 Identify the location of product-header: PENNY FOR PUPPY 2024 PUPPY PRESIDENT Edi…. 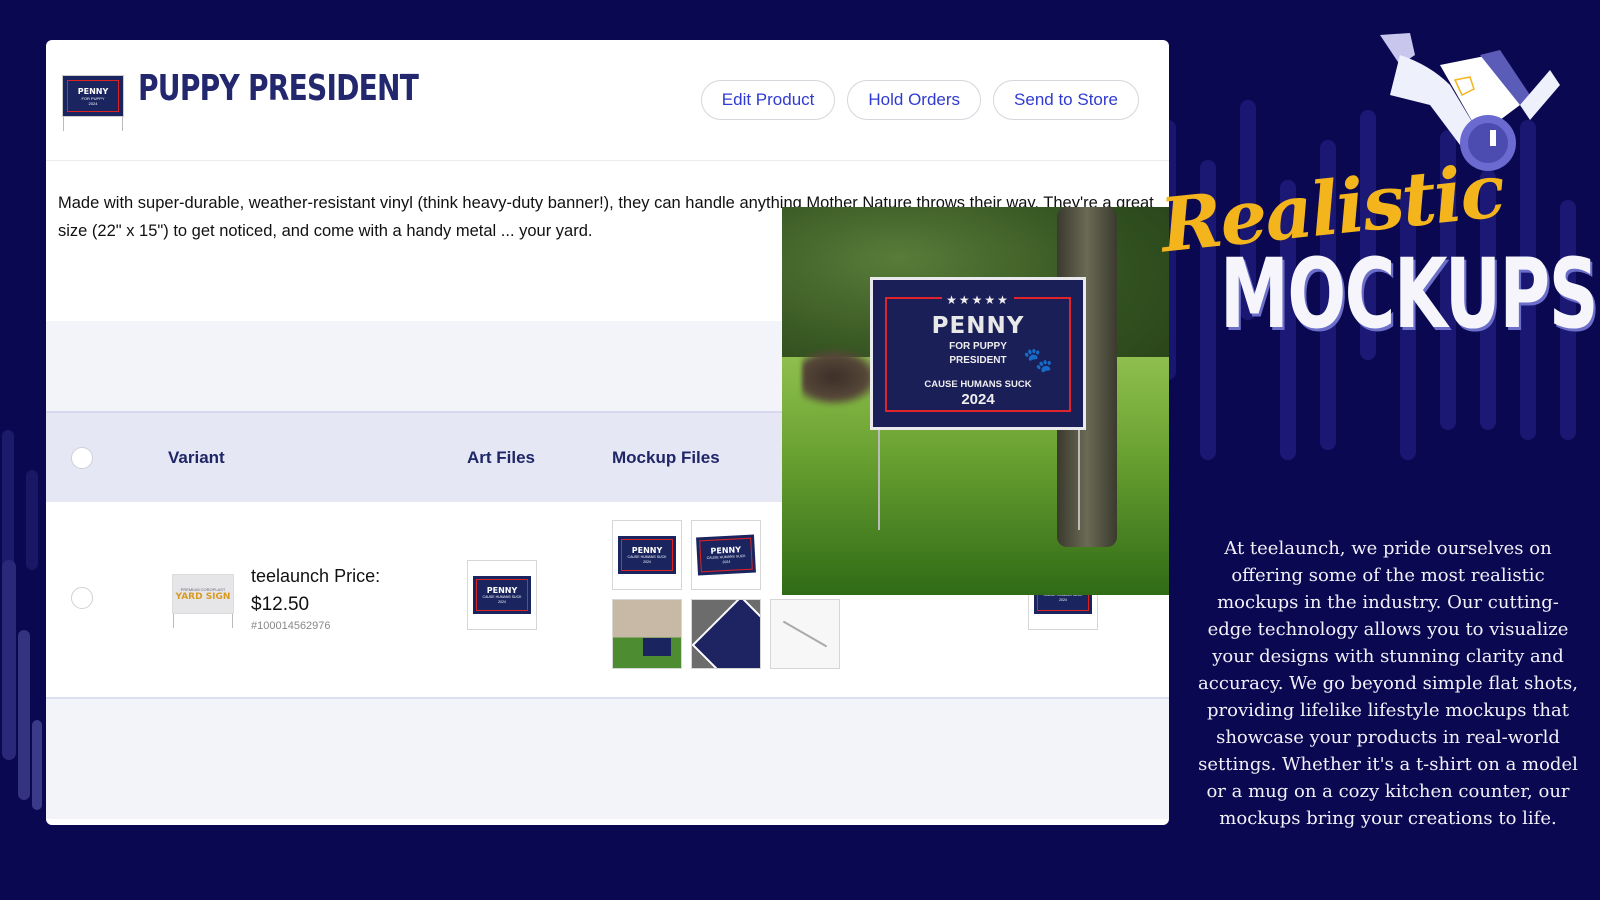
(607, 100).